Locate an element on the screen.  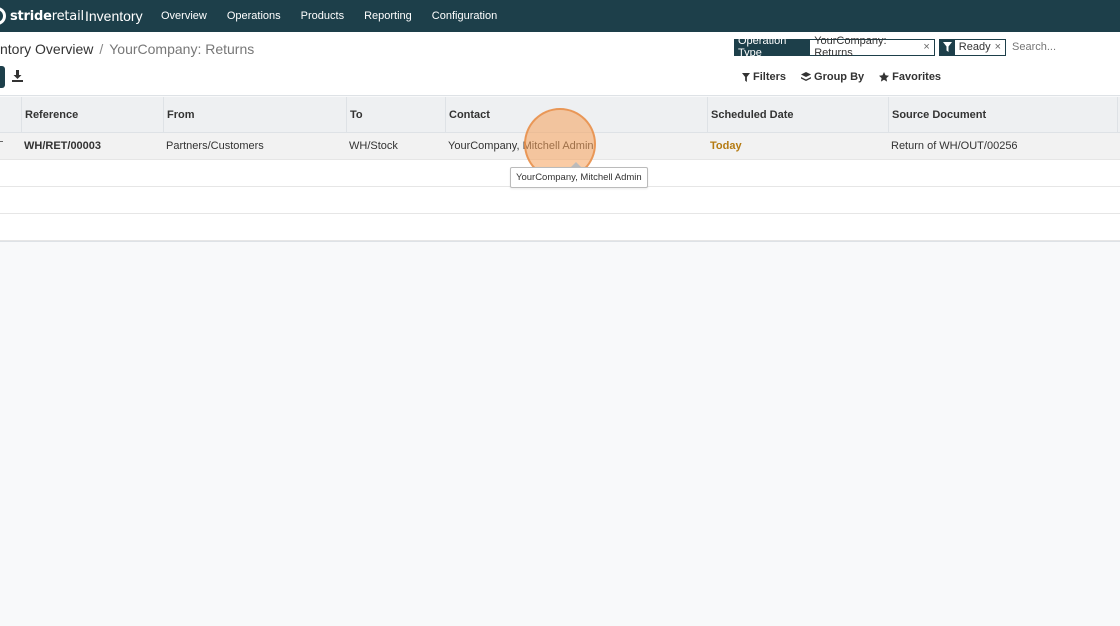
column-contact: Contact is located at coordinates (467, 115).